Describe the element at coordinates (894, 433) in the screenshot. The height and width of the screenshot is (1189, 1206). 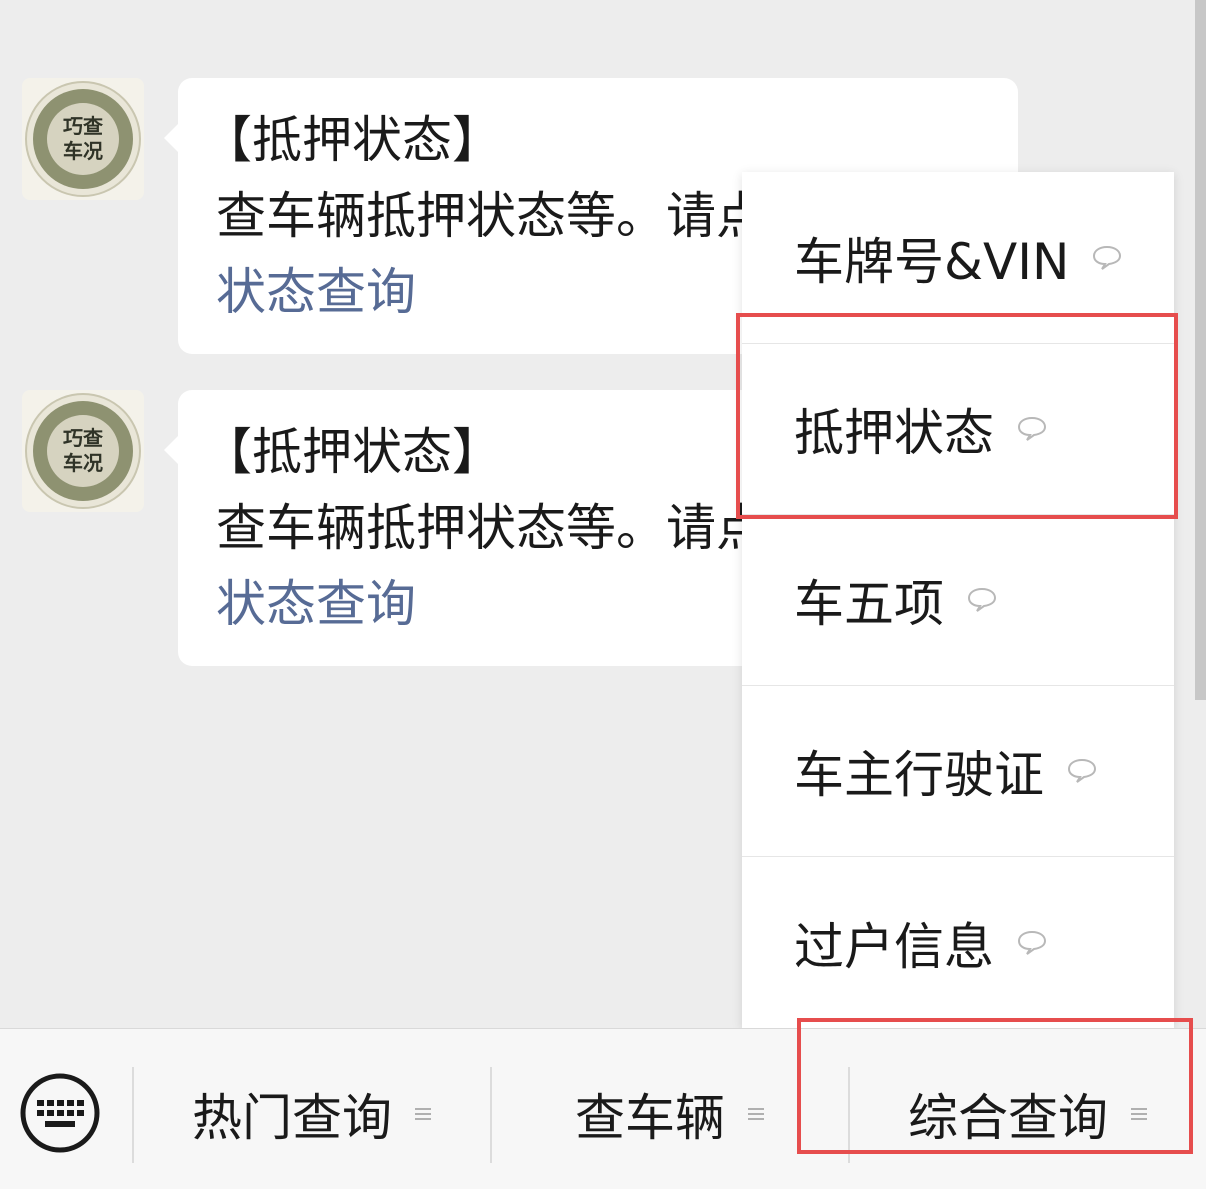
I see `submenu-item-label: 抵押状态` at that location.